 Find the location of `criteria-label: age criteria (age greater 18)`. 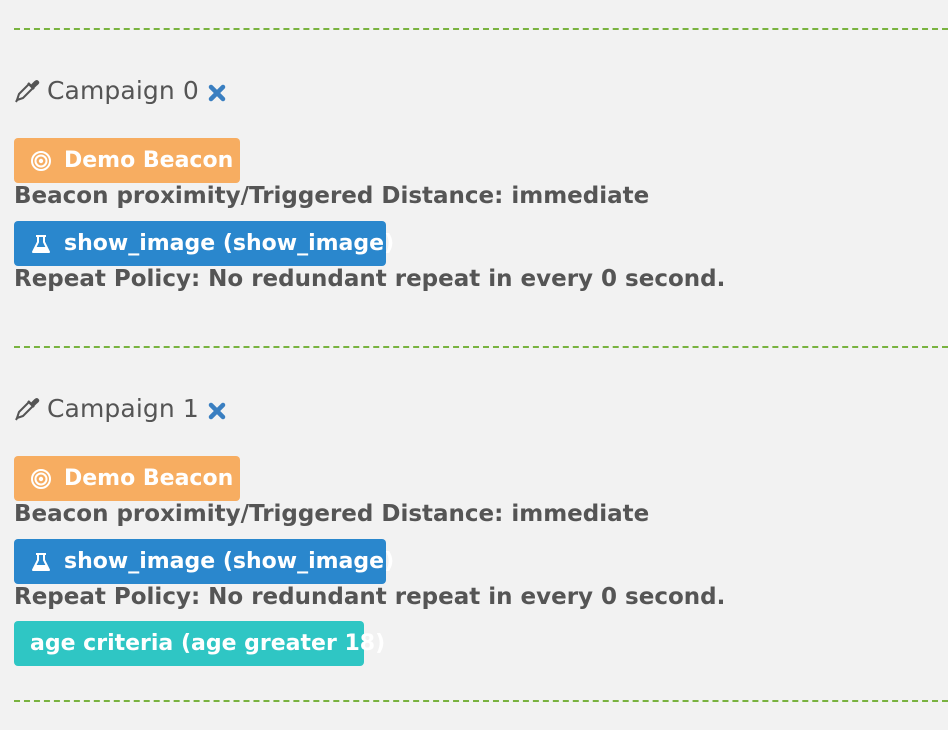

criteria-label: age criteria (age greater 18) is located at coordinates (199, 643).